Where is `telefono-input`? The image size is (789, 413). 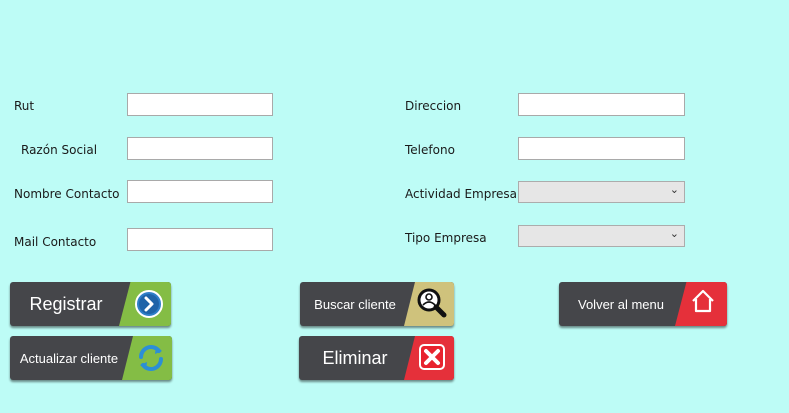
telefono-input is located at coordinates (601, 148).